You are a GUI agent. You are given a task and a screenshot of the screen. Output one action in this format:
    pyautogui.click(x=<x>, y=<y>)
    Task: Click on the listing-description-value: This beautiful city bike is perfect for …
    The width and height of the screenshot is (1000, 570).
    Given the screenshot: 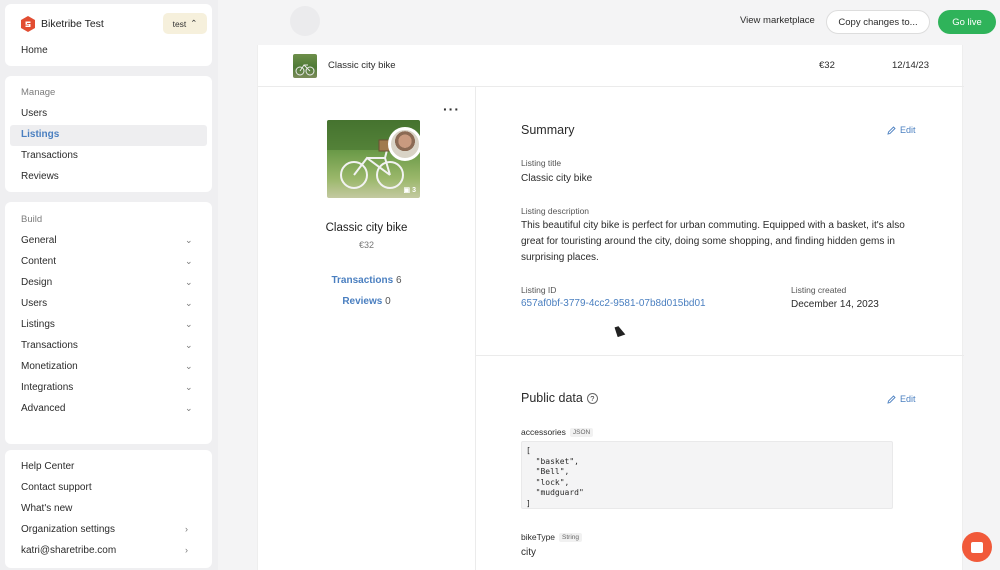 What is the action you would take?
    pyautogui.click(x=713, y=241)
    